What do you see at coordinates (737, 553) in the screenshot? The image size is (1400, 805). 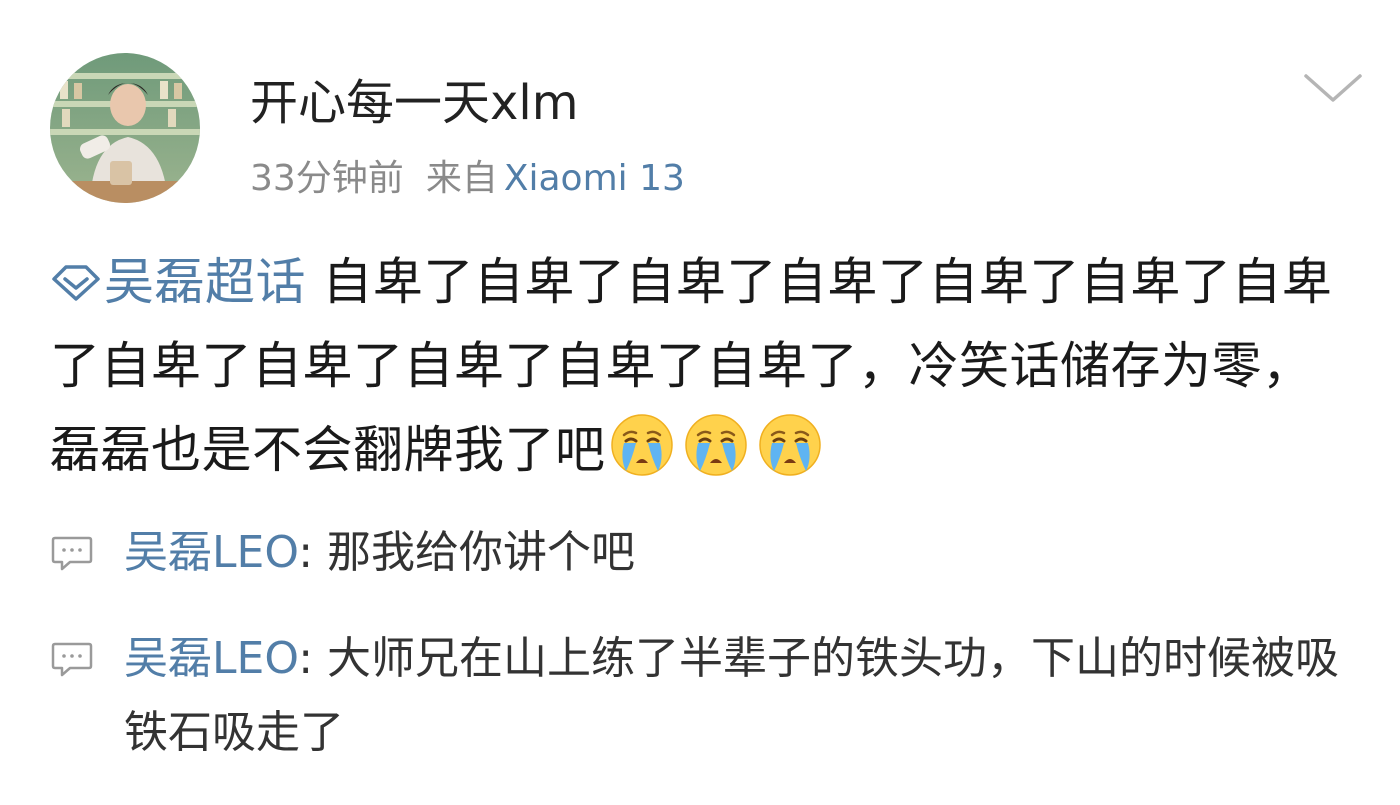 I see `comment-body: 吴磊LEO: 那我给你讲个吧` at bounding box center [737, 553].